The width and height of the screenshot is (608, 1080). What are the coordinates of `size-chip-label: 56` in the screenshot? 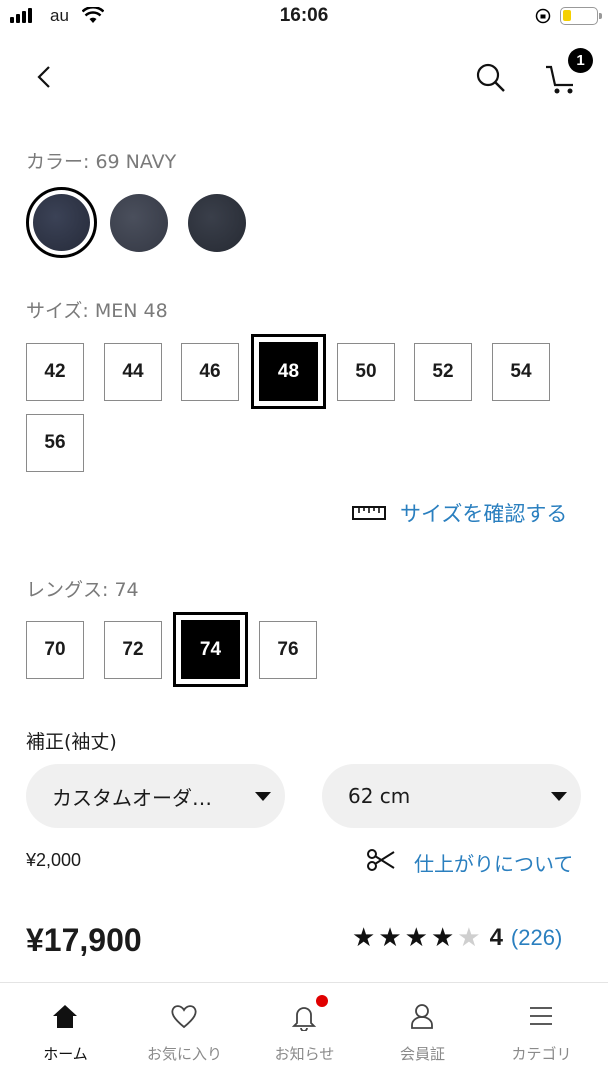 It's located at (55, 442).